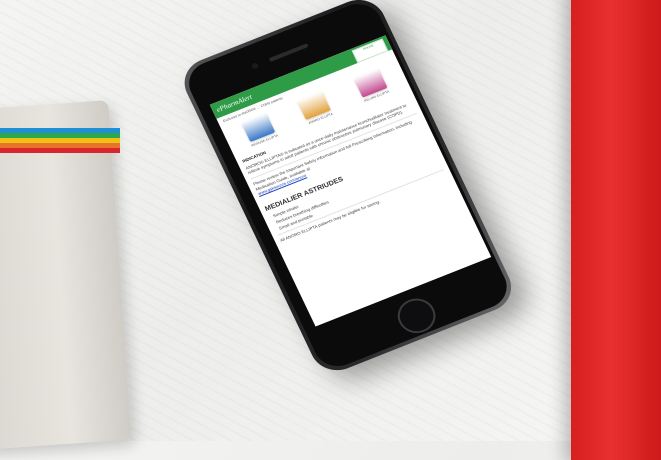 The width and height of the screenshot is (661, 460). I want to click on earpiece-speaker, so click(288, 52).